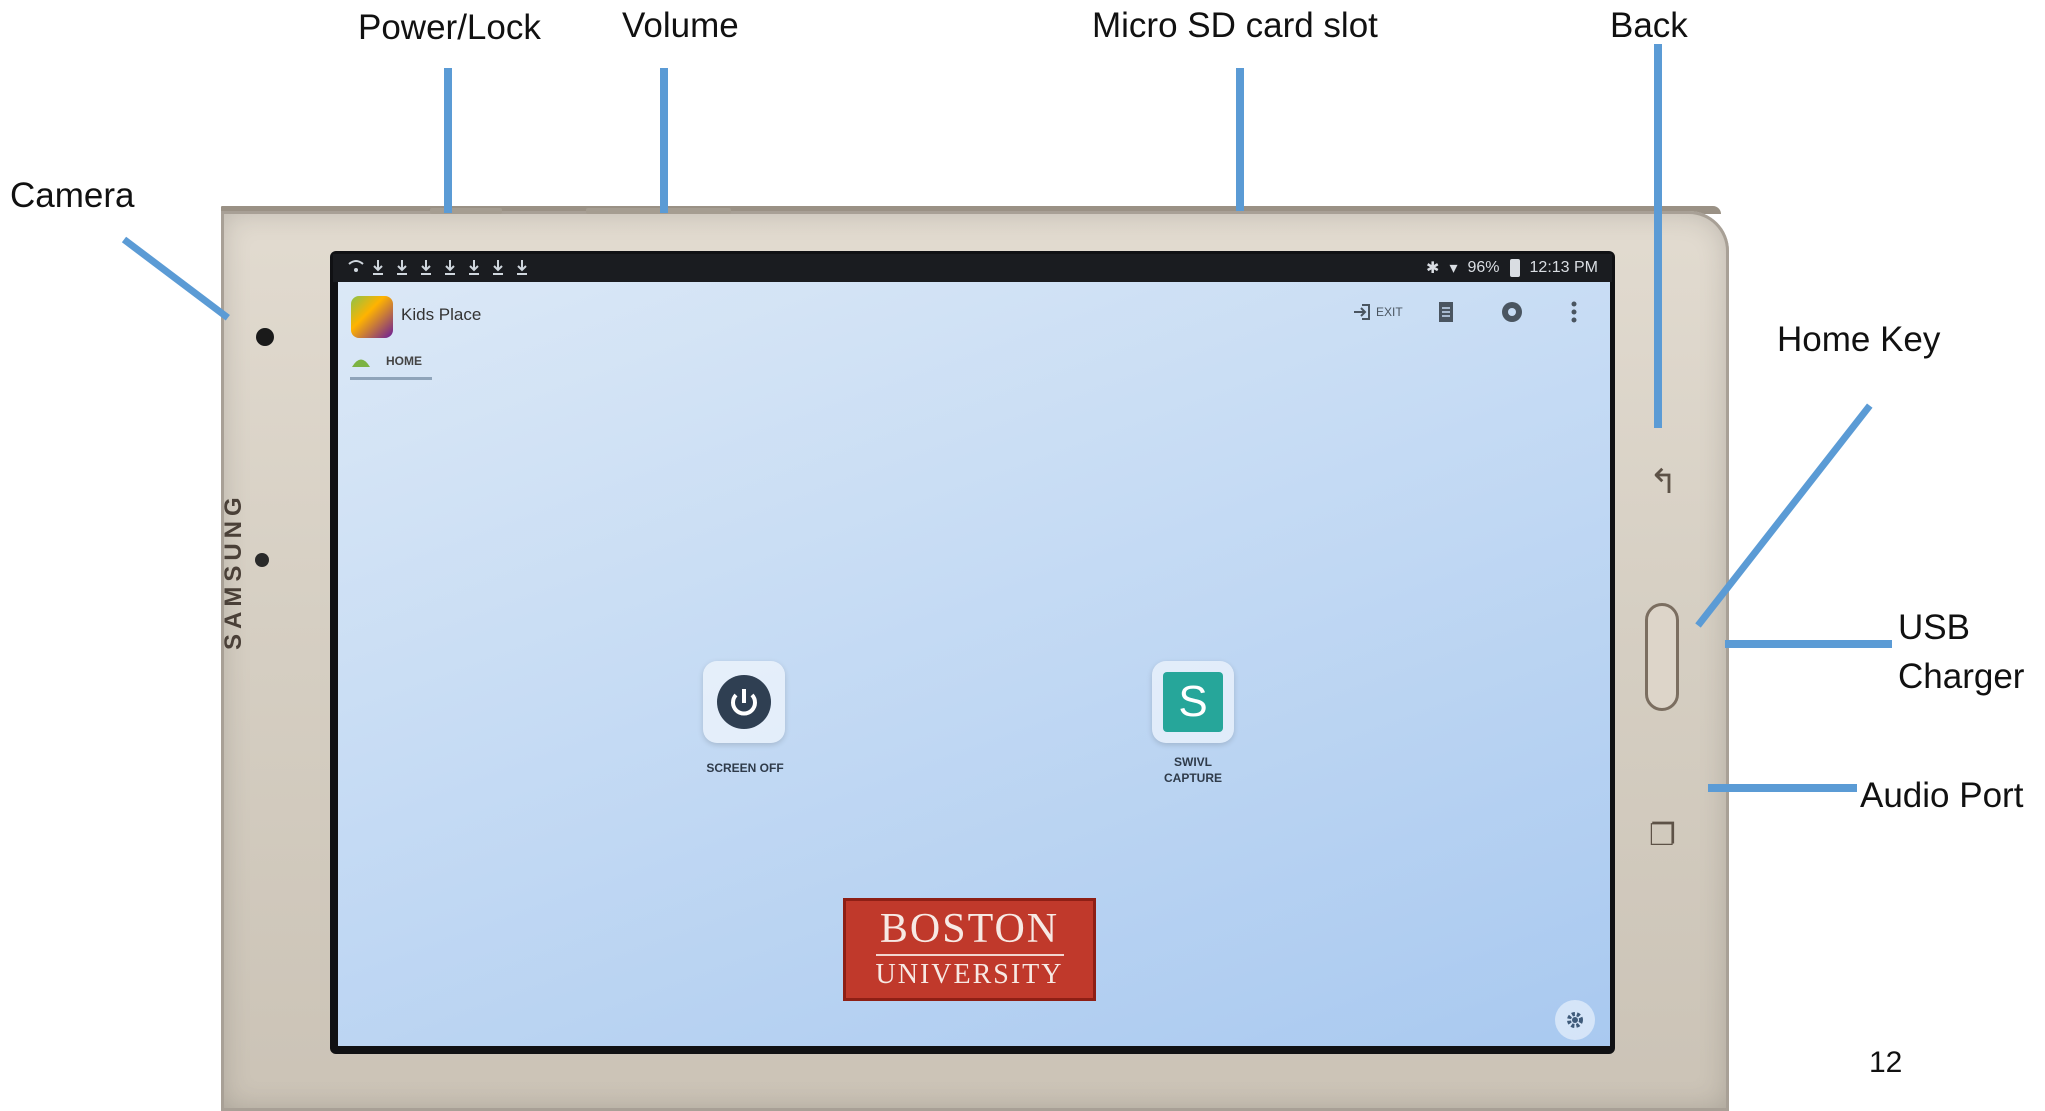 The image size is (2045, 1111). I want to click on micro-sd-leader, so click(1240, 139).